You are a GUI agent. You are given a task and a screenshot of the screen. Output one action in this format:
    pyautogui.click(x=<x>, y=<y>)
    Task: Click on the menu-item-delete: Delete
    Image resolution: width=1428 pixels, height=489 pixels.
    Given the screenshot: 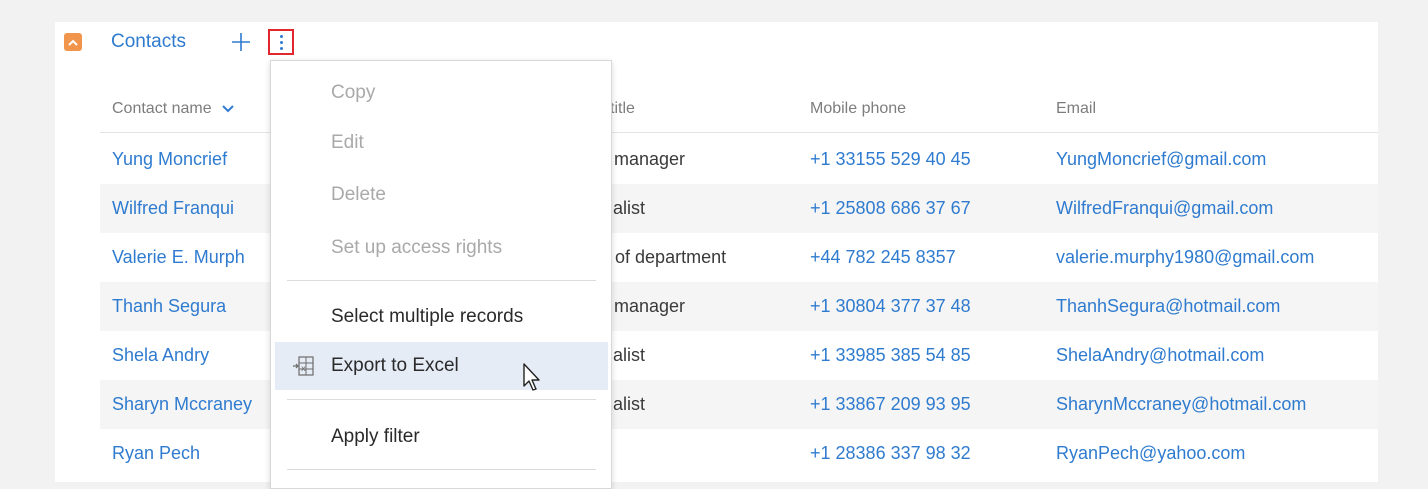 What is the action you would take?
    pyautogui.click(x=441, y=195)
    